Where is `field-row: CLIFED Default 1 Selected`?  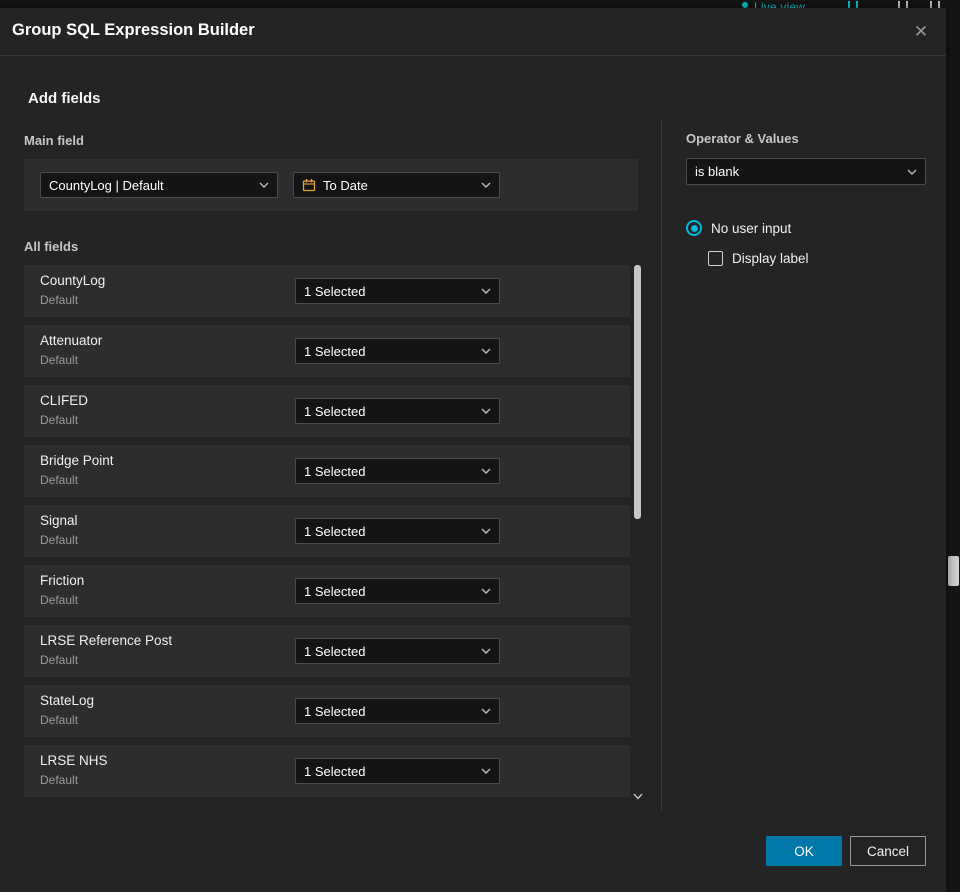
field-row: CLIFED Default 1 Selected is located at coordinates (327, 411).